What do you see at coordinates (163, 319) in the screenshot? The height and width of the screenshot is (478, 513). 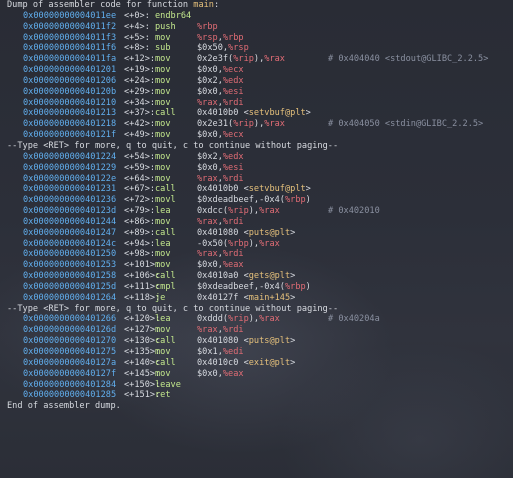 I see `instruction-mnemonic: lea` at bounding box center [163, 319].